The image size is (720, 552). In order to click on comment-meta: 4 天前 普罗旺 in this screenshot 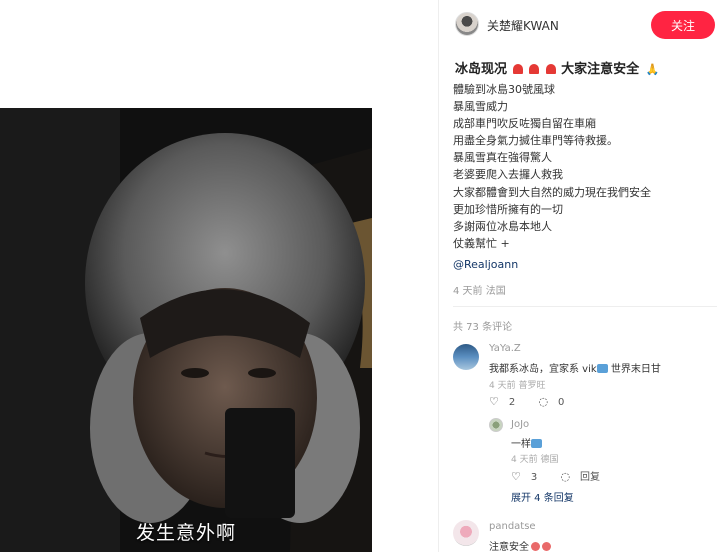, I will do `click(517, 386)`.